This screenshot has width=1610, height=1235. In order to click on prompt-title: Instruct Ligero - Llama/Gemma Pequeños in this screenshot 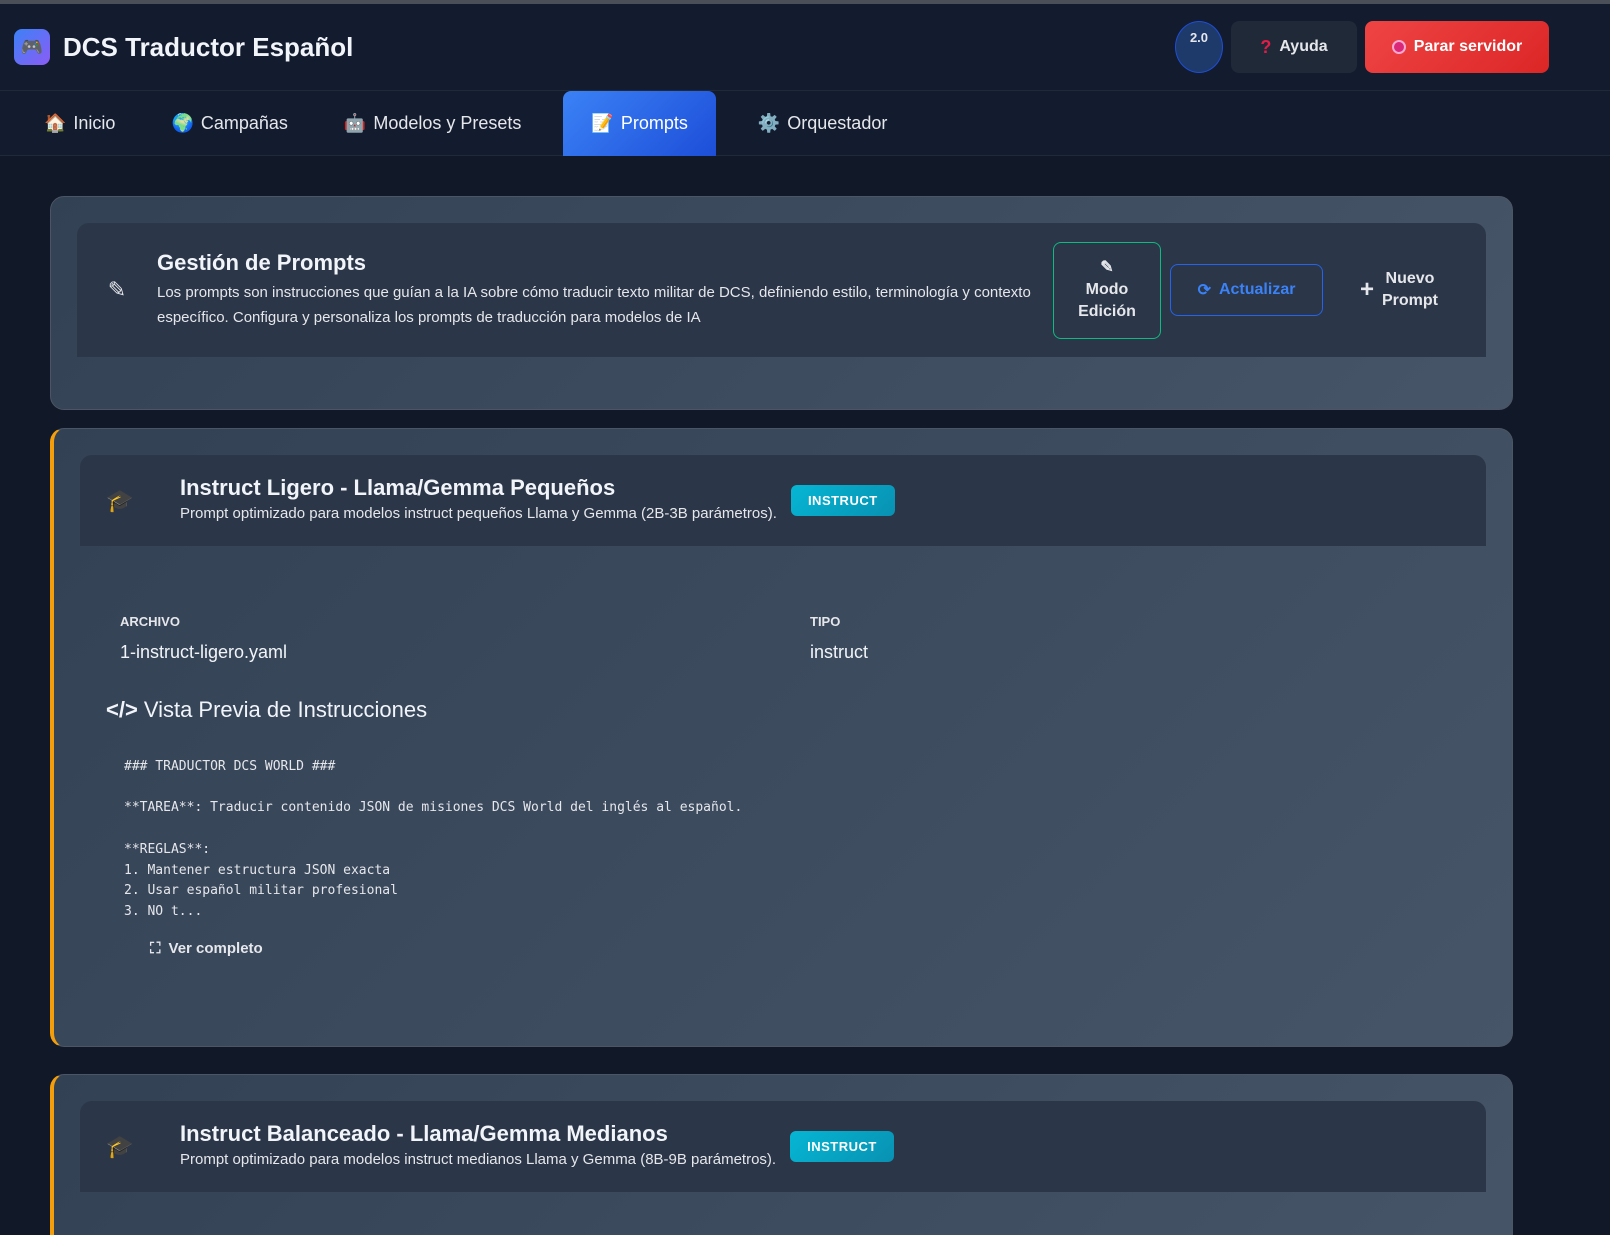, I will do `click(398, 487)`.